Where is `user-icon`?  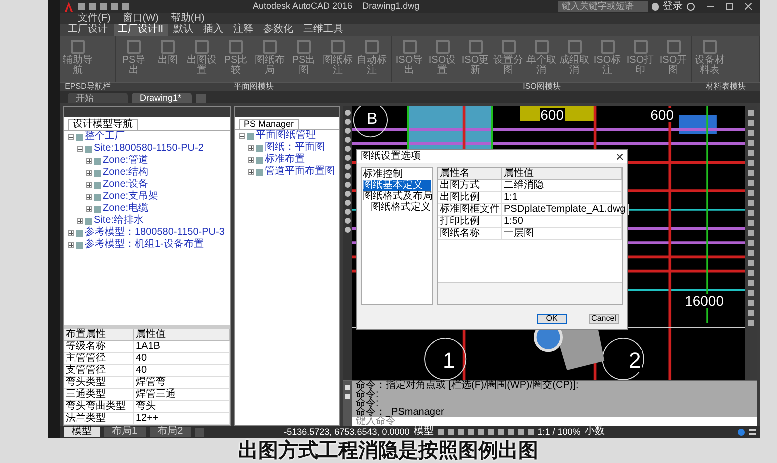 user-icon is located at coordinates (655, 6).